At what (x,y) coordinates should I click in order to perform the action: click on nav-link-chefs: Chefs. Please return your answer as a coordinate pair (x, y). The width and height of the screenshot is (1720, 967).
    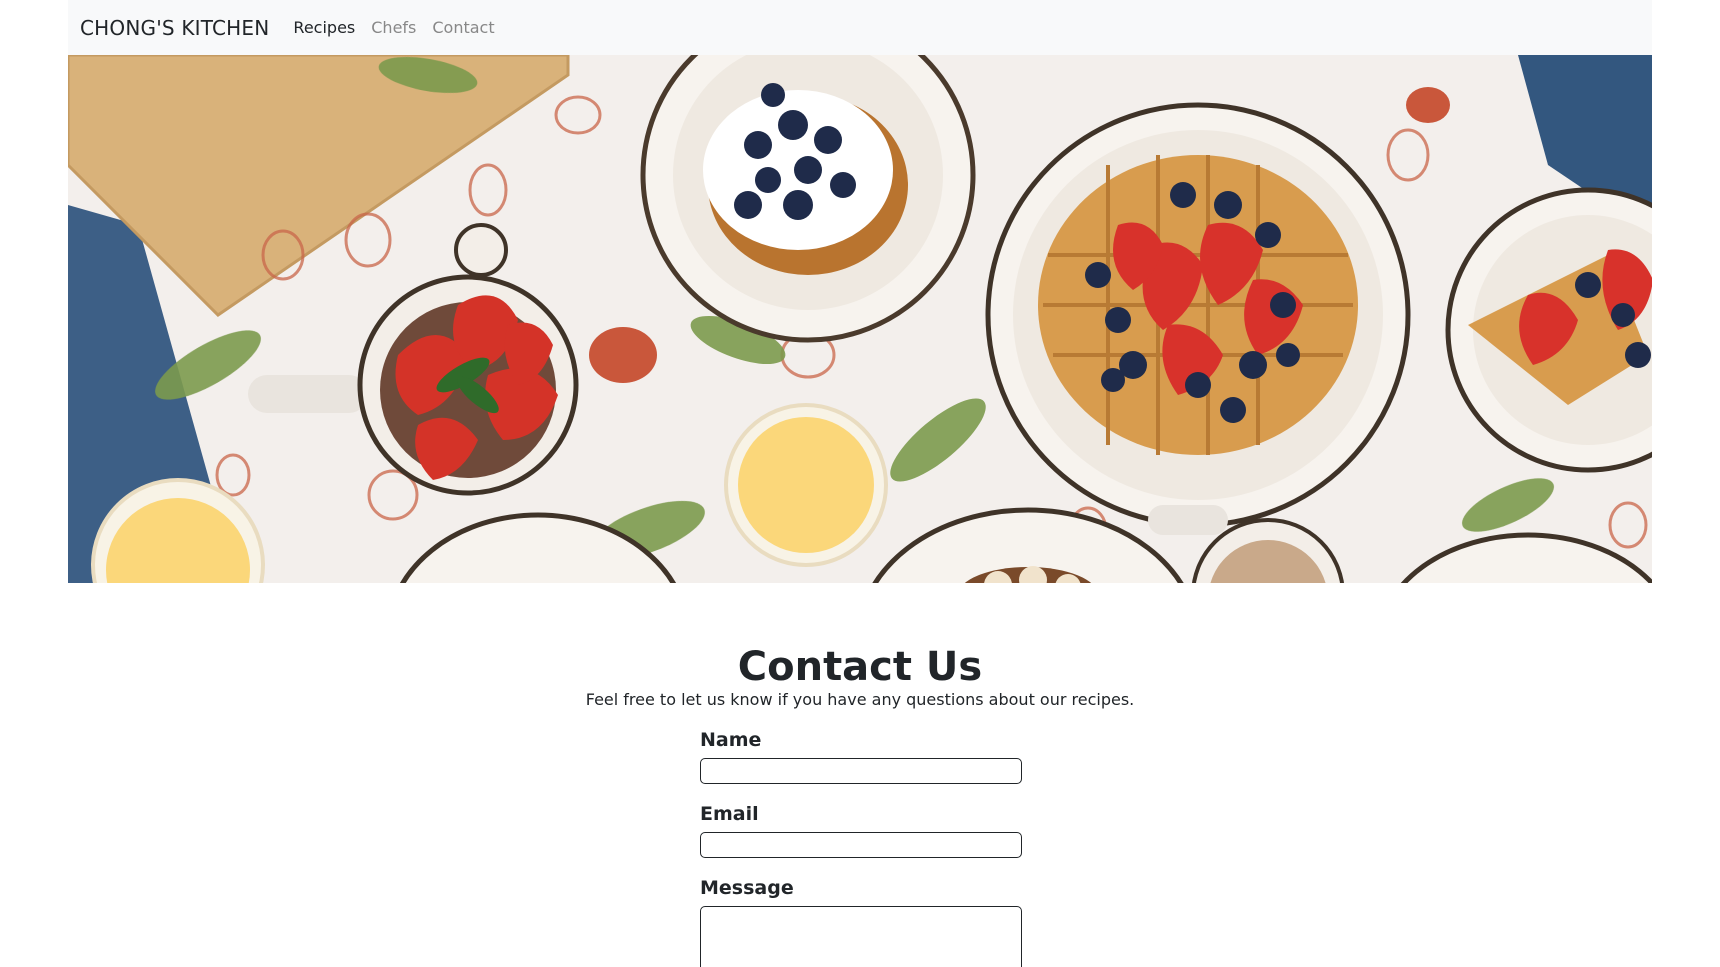
    Looking at the image, I should click on (393, 27).